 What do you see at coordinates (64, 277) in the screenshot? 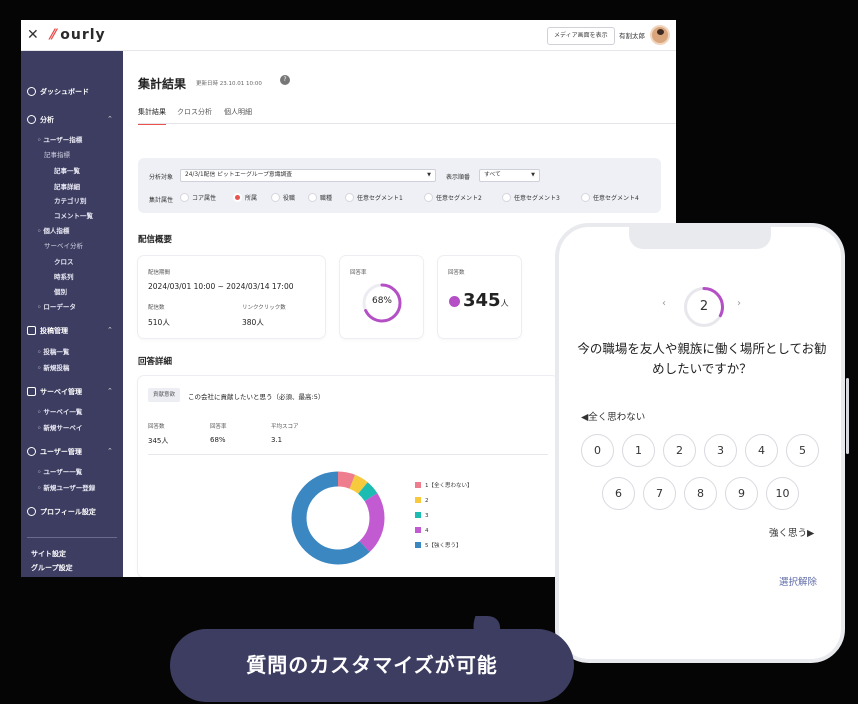
I see `sidebar-item-time-series: 時系列` at bounding box center [64, 277].